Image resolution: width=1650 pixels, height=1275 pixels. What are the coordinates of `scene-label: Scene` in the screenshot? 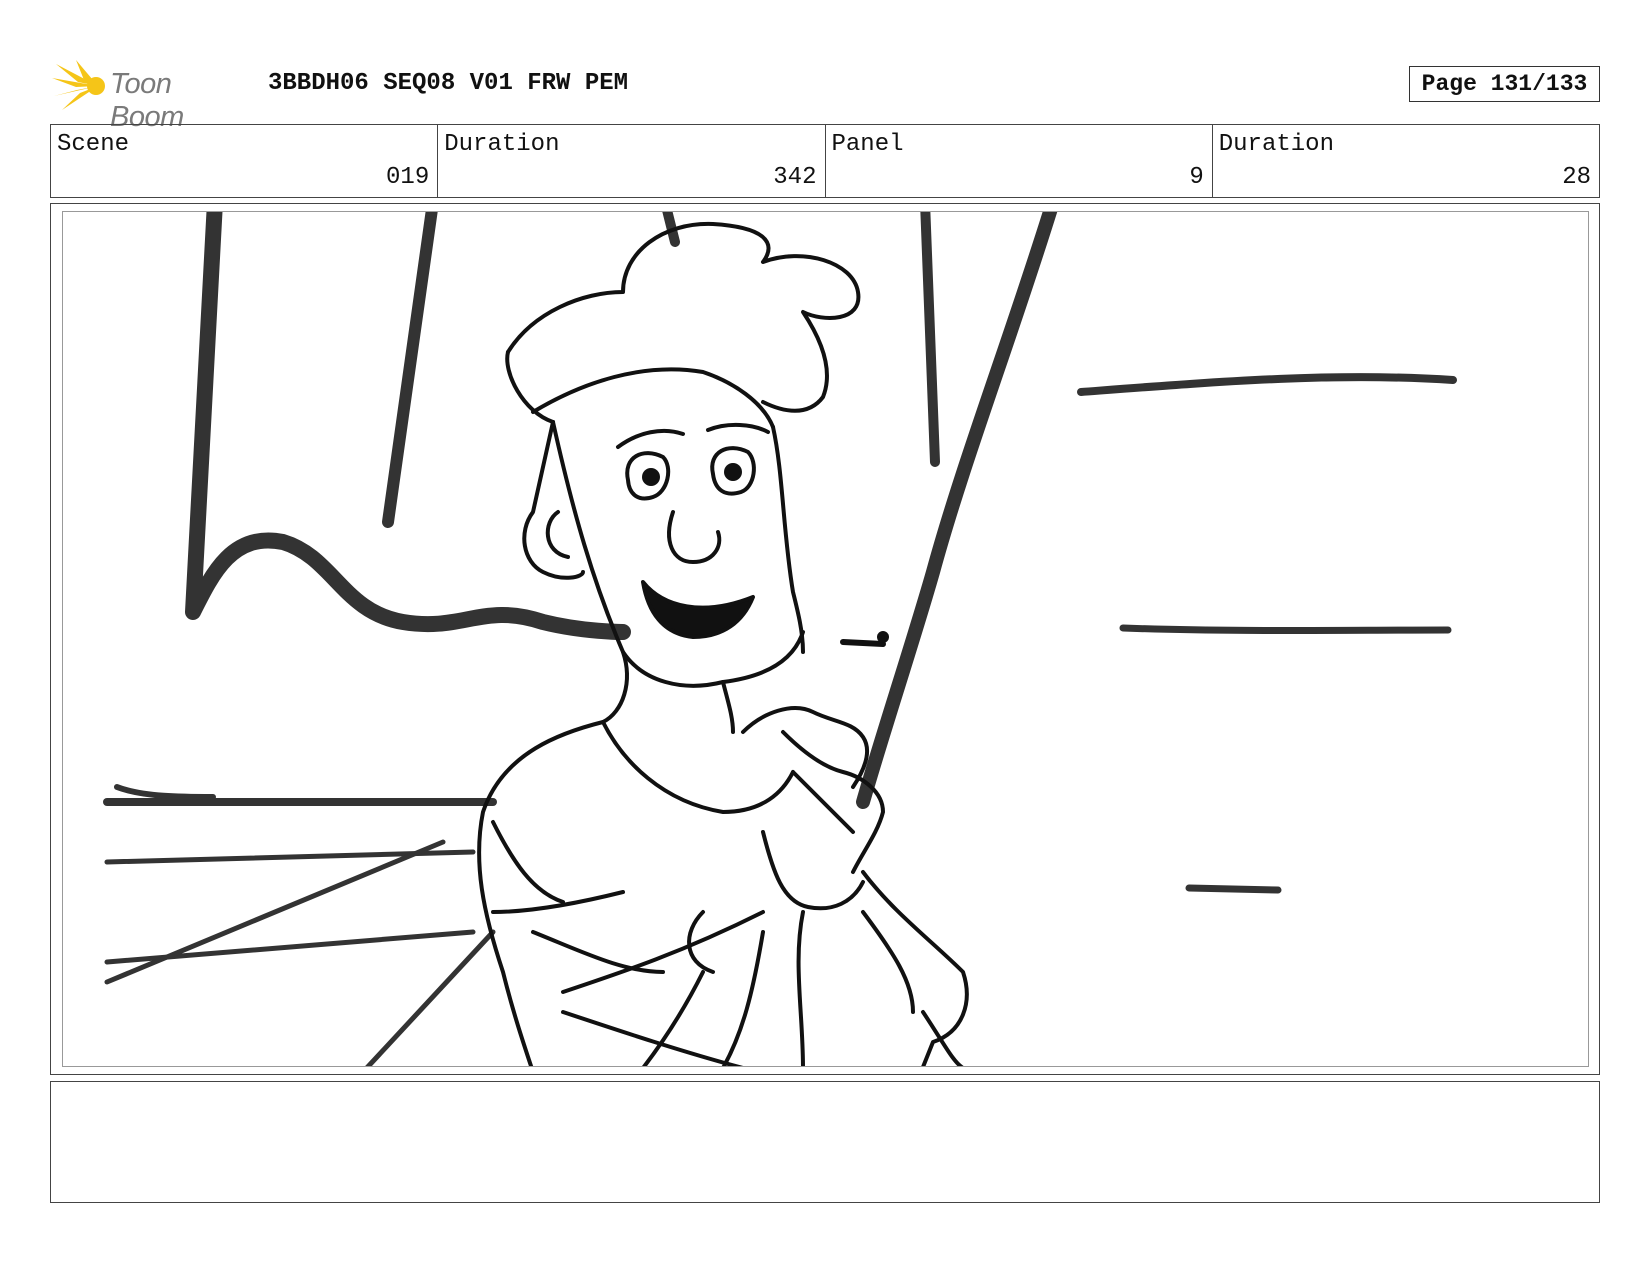 It's located at (93, 144).